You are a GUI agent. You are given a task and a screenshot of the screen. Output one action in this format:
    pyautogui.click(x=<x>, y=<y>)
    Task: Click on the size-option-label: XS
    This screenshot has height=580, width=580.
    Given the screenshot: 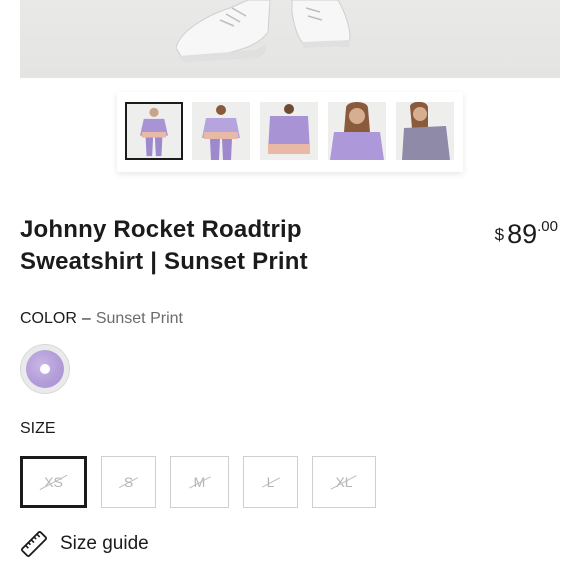 What is the action you would take?
    pyautogui.click(x=53, y=482)
    